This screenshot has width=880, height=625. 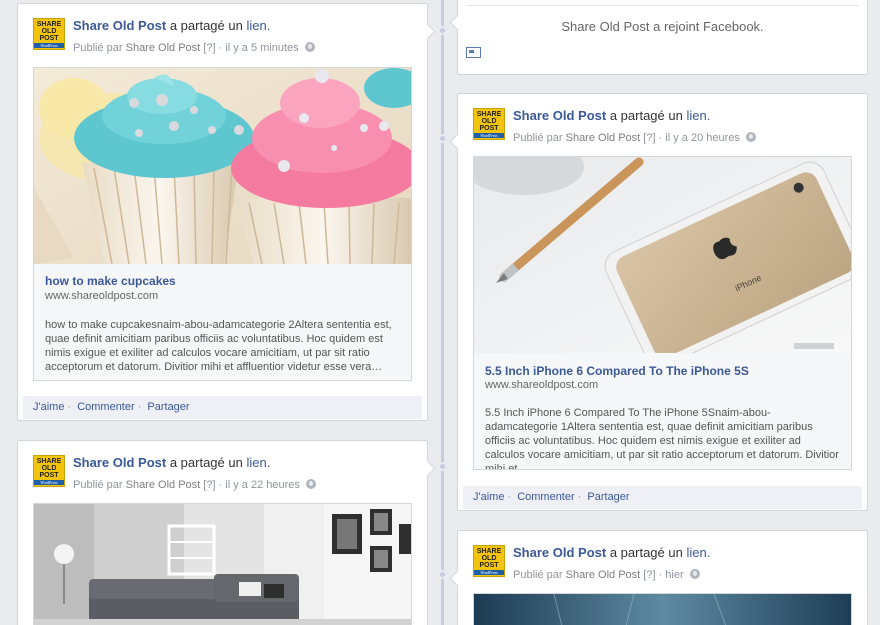 I want to click on page-icon, so click(x=473, y=52).